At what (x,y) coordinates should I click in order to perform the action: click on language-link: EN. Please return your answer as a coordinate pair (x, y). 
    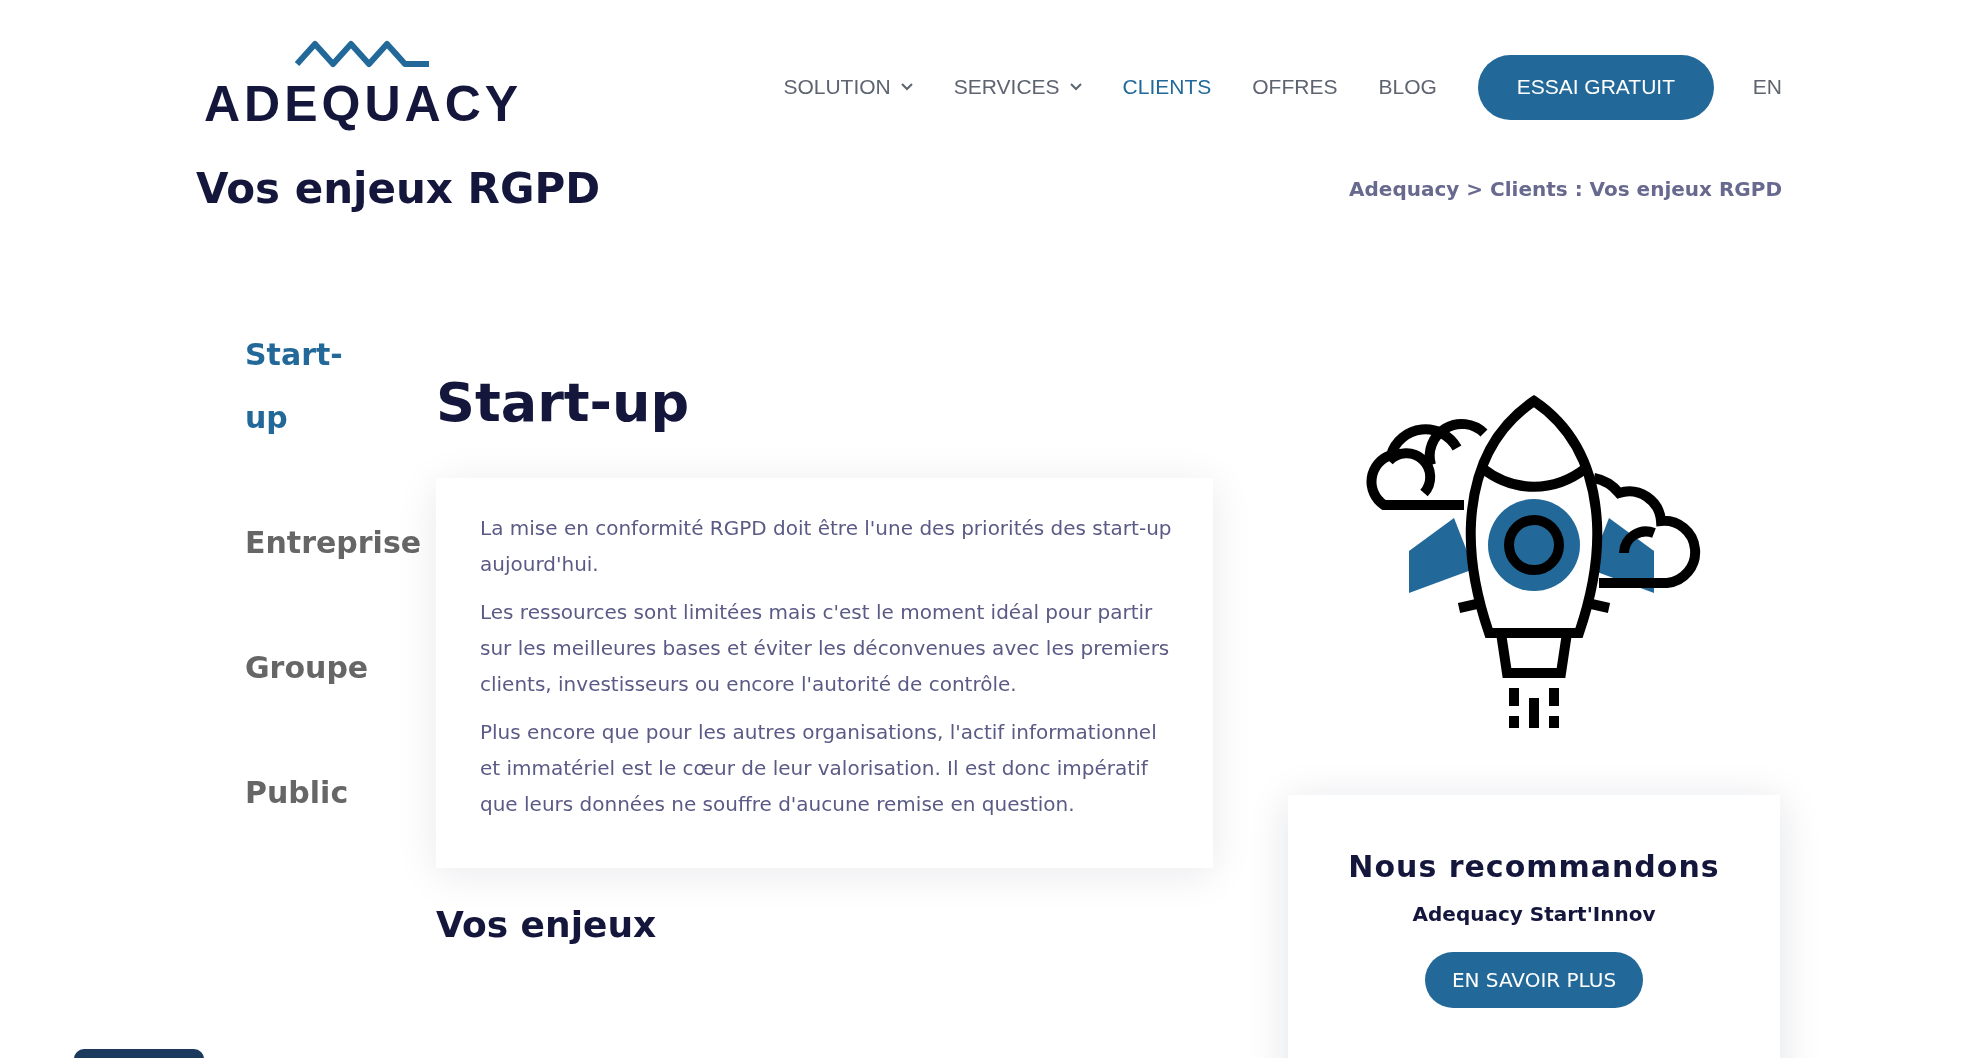
    Looking at the image, I should click on (1767, 87).